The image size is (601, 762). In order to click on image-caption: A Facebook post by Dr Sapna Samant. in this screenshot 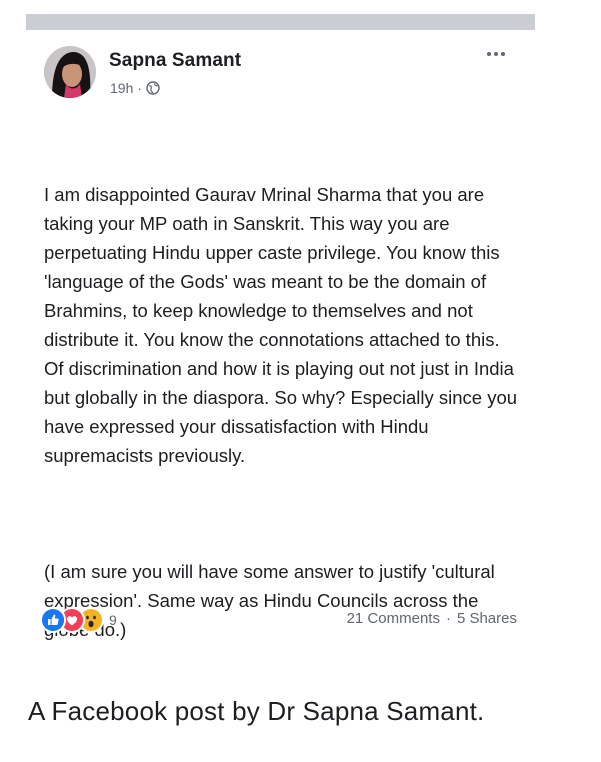, I will do `click(256, 711)`.